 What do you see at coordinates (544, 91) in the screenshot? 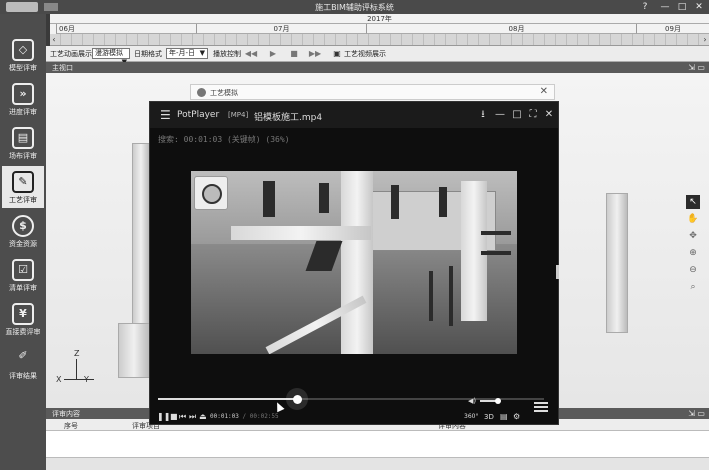
I see `close-icon: ✕` at bounding box center [544, 91].